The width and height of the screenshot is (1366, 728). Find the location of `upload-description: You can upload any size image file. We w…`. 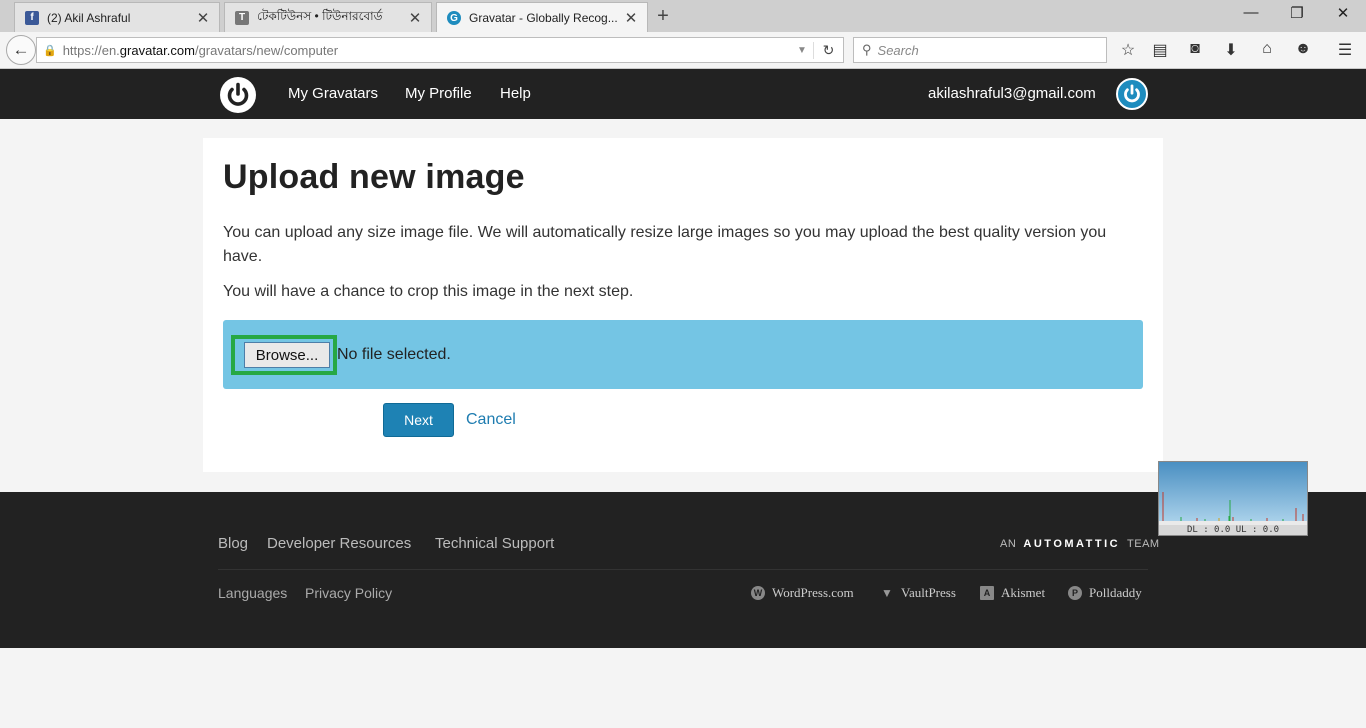

upload-description: You can upload any size image file. We w… is located at coordinates (665, 244).